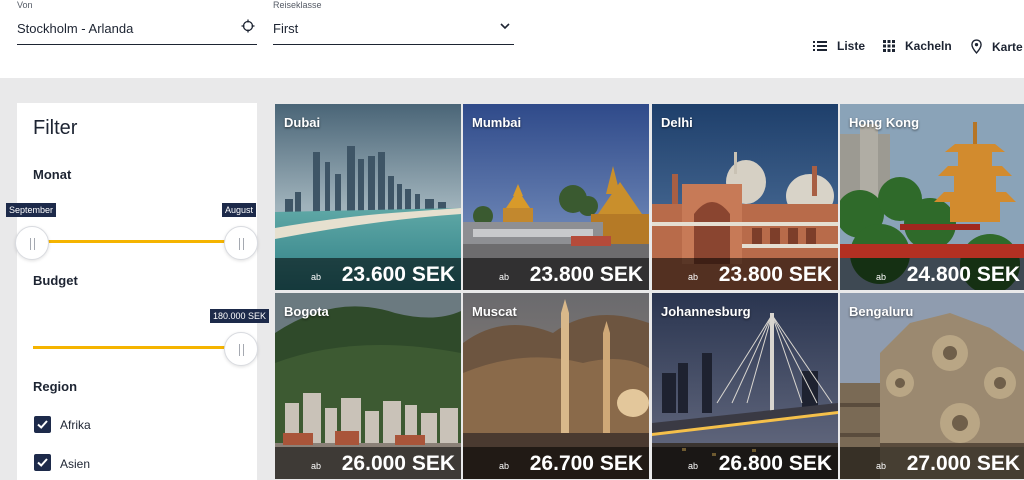 Image resolution: width=1024 pixels, height=480 pixels. I want to click on price-value: 26.700 SEK, so click(586, 463).